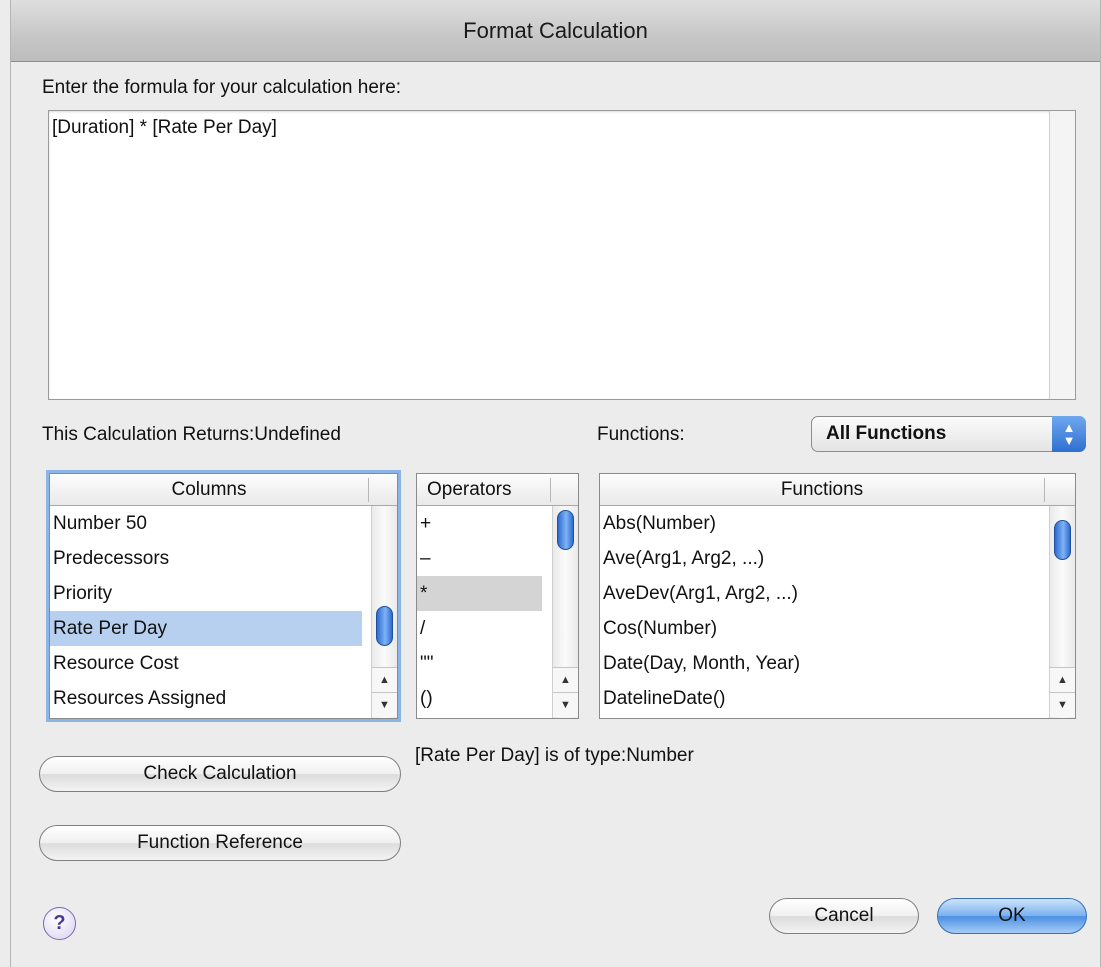 Image resolution: width=1101 pixels, height=967 pixels. What do you see at coordinates (822, 489) in the screenshot?
I see `functions-header-label: Functions` at bounding box center [822, 489].